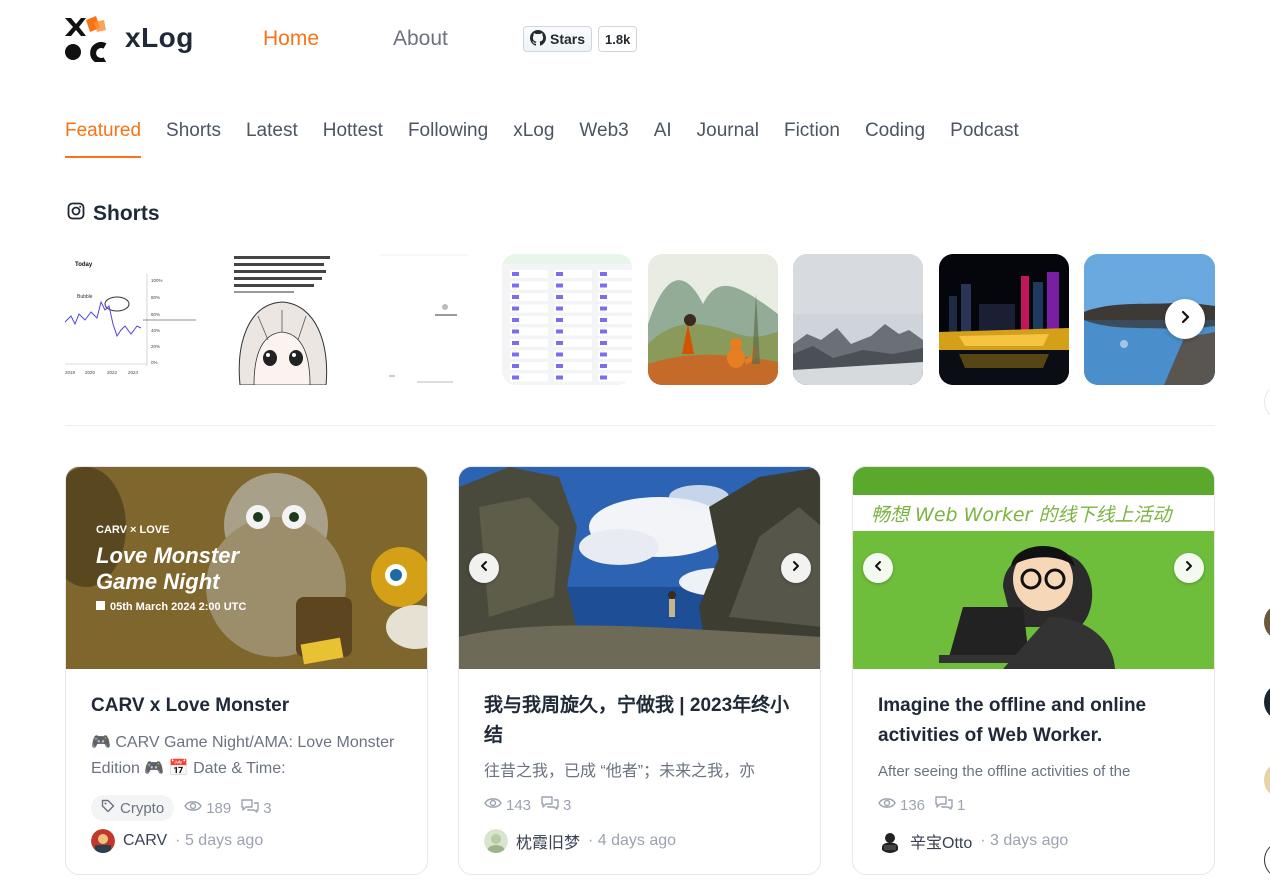  I want to click on tab-ai: AI, so click(663, 139).